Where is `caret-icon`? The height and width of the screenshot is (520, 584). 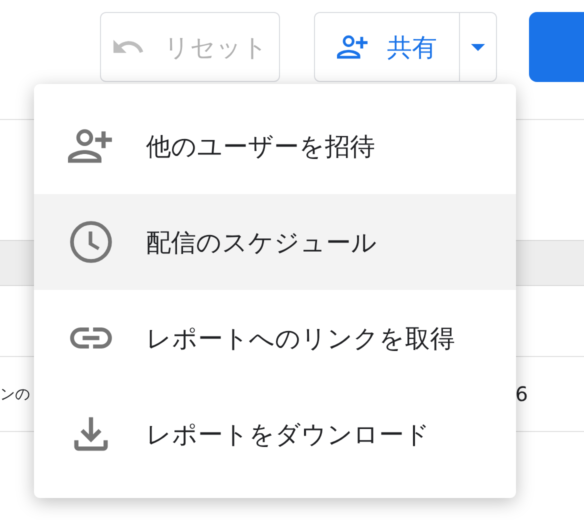 caret-icon is located at coordinates (477, 47).